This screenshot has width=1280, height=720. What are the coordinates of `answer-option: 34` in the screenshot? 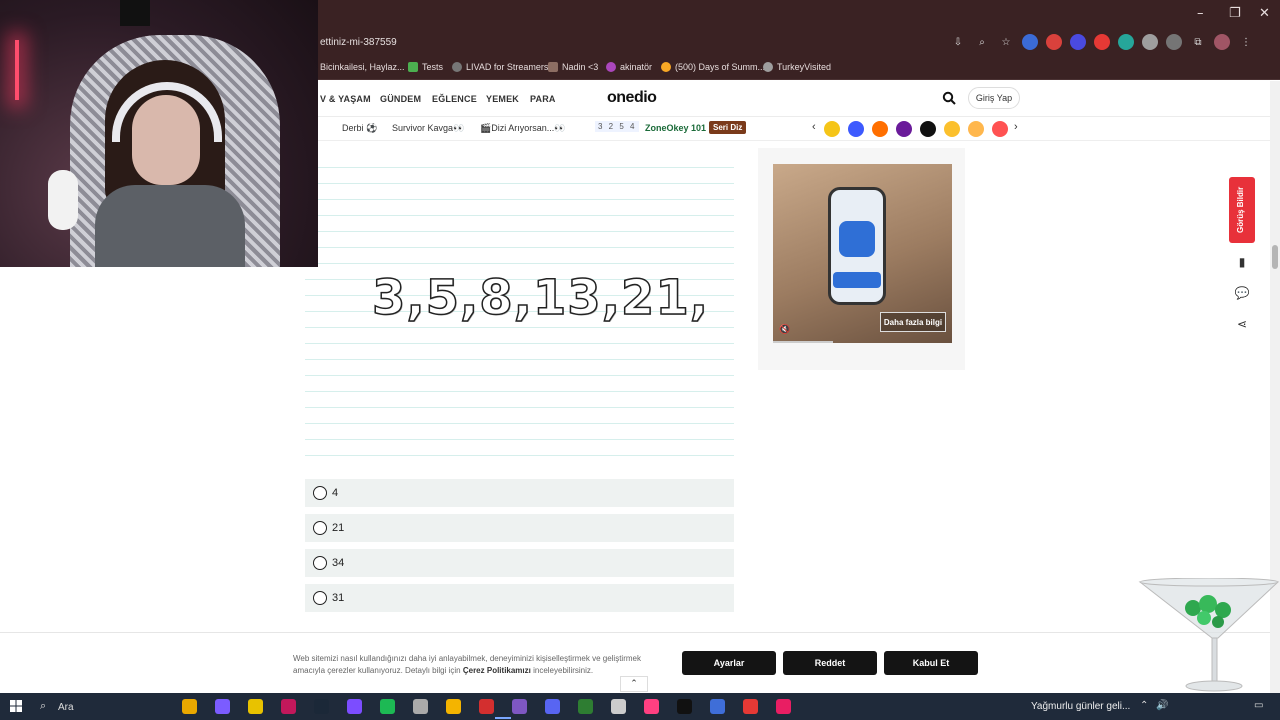 It's located at (519, 563).